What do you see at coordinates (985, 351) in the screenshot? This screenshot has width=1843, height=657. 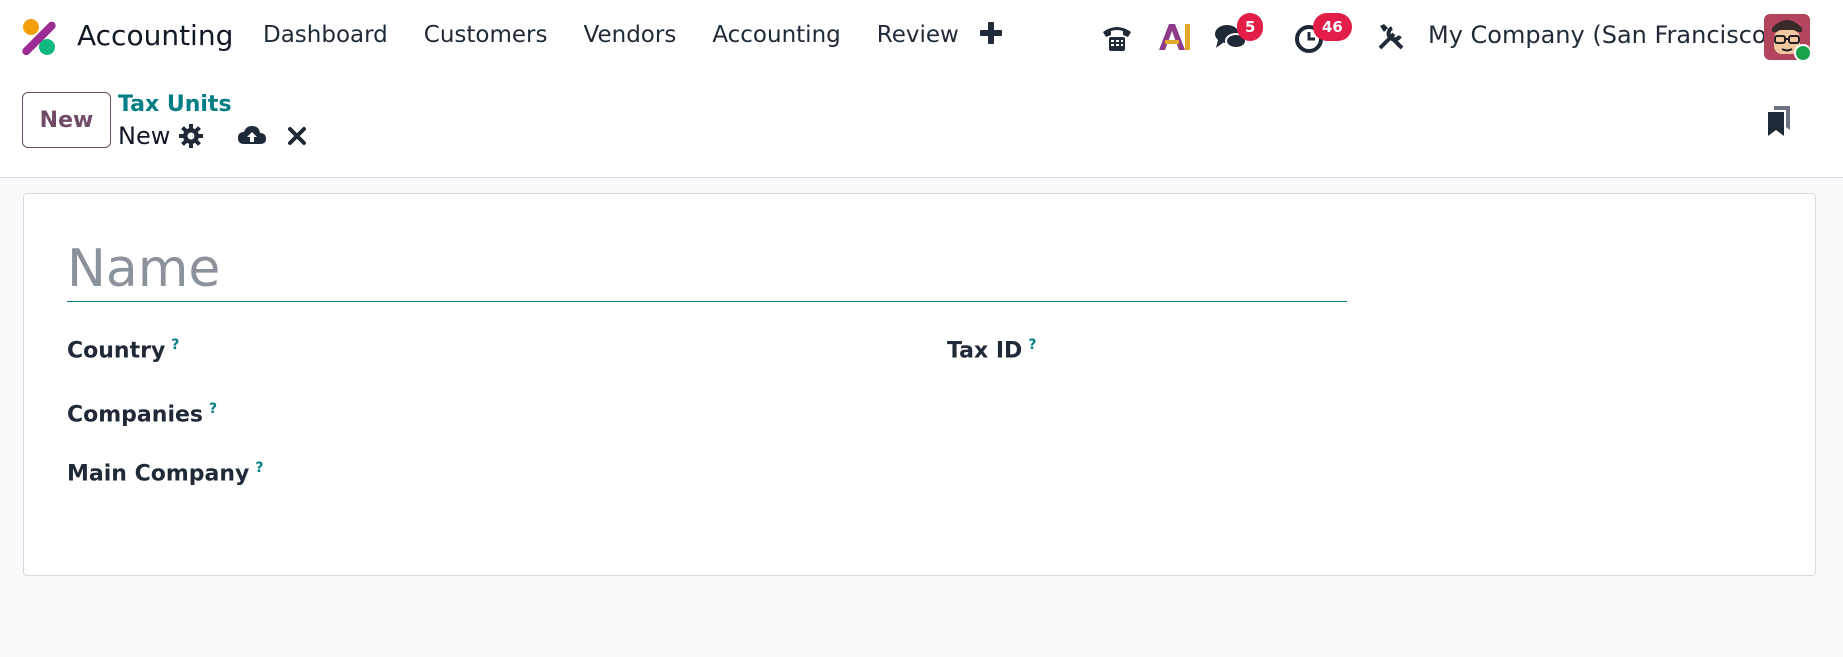 I see `tax-id-label-text: Tax ID` at bounding box center [985, 351].